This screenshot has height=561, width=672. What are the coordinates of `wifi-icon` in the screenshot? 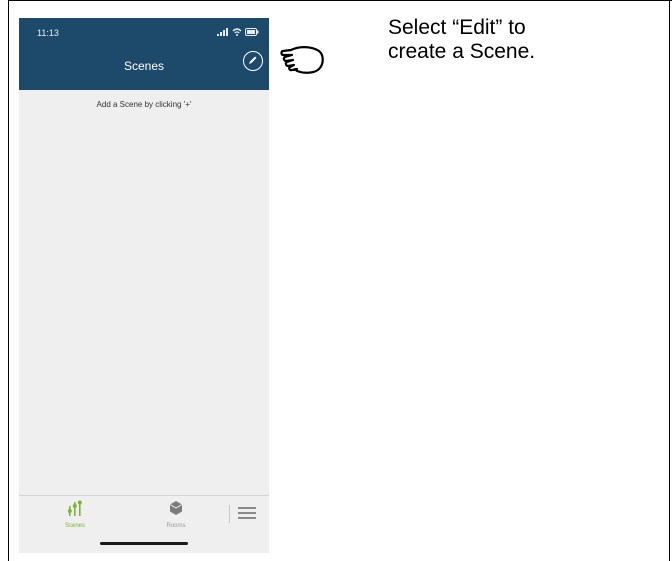 It's located at (237, 32).